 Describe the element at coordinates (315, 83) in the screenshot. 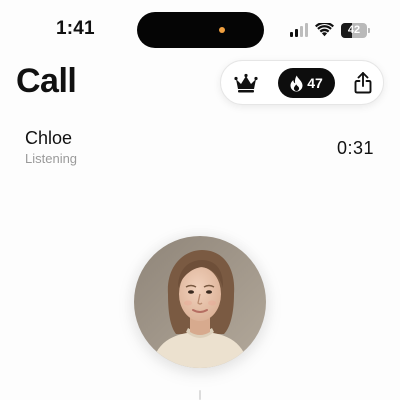

I see `streak-count: 47` at that location.